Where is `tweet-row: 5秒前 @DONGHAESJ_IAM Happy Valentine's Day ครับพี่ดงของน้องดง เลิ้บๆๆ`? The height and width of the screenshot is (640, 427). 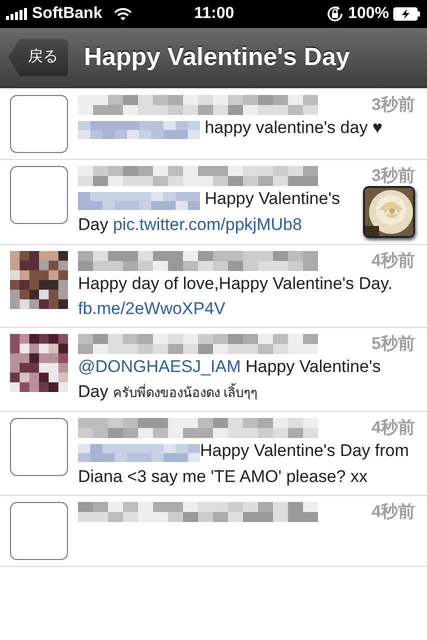 tweet-row: 5秒前 @DONGHAESJ_IAM Happy Valentine's Day ครับพี่ดงของน้องดง เลิ้บๆๆ is located at coordinates (213, 370).